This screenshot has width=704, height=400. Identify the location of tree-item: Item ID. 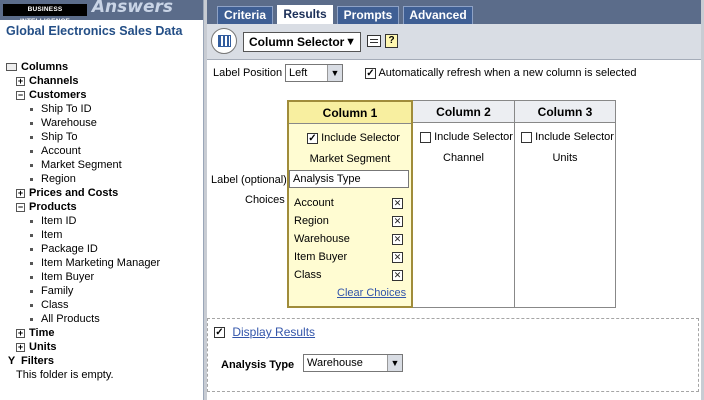
(53, 221).